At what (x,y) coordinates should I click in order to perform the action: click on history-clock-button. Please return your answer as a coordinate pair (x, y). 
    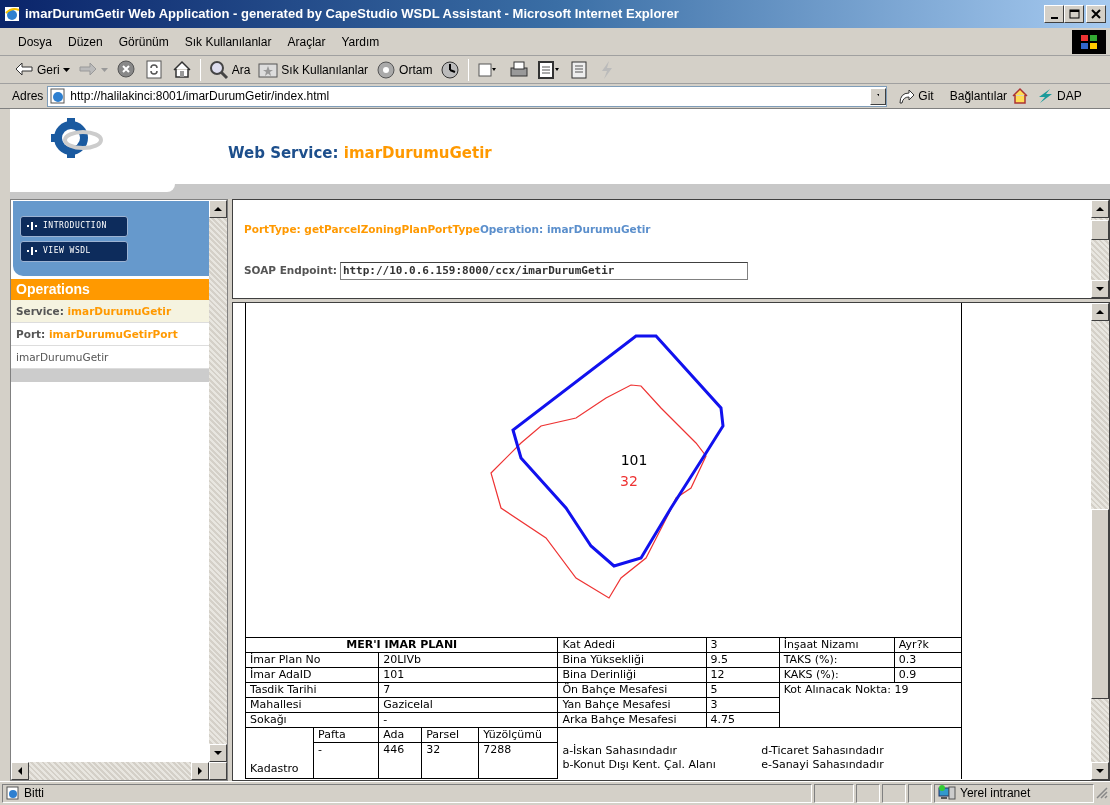
    Looking at the image, I should click on (450, 69).